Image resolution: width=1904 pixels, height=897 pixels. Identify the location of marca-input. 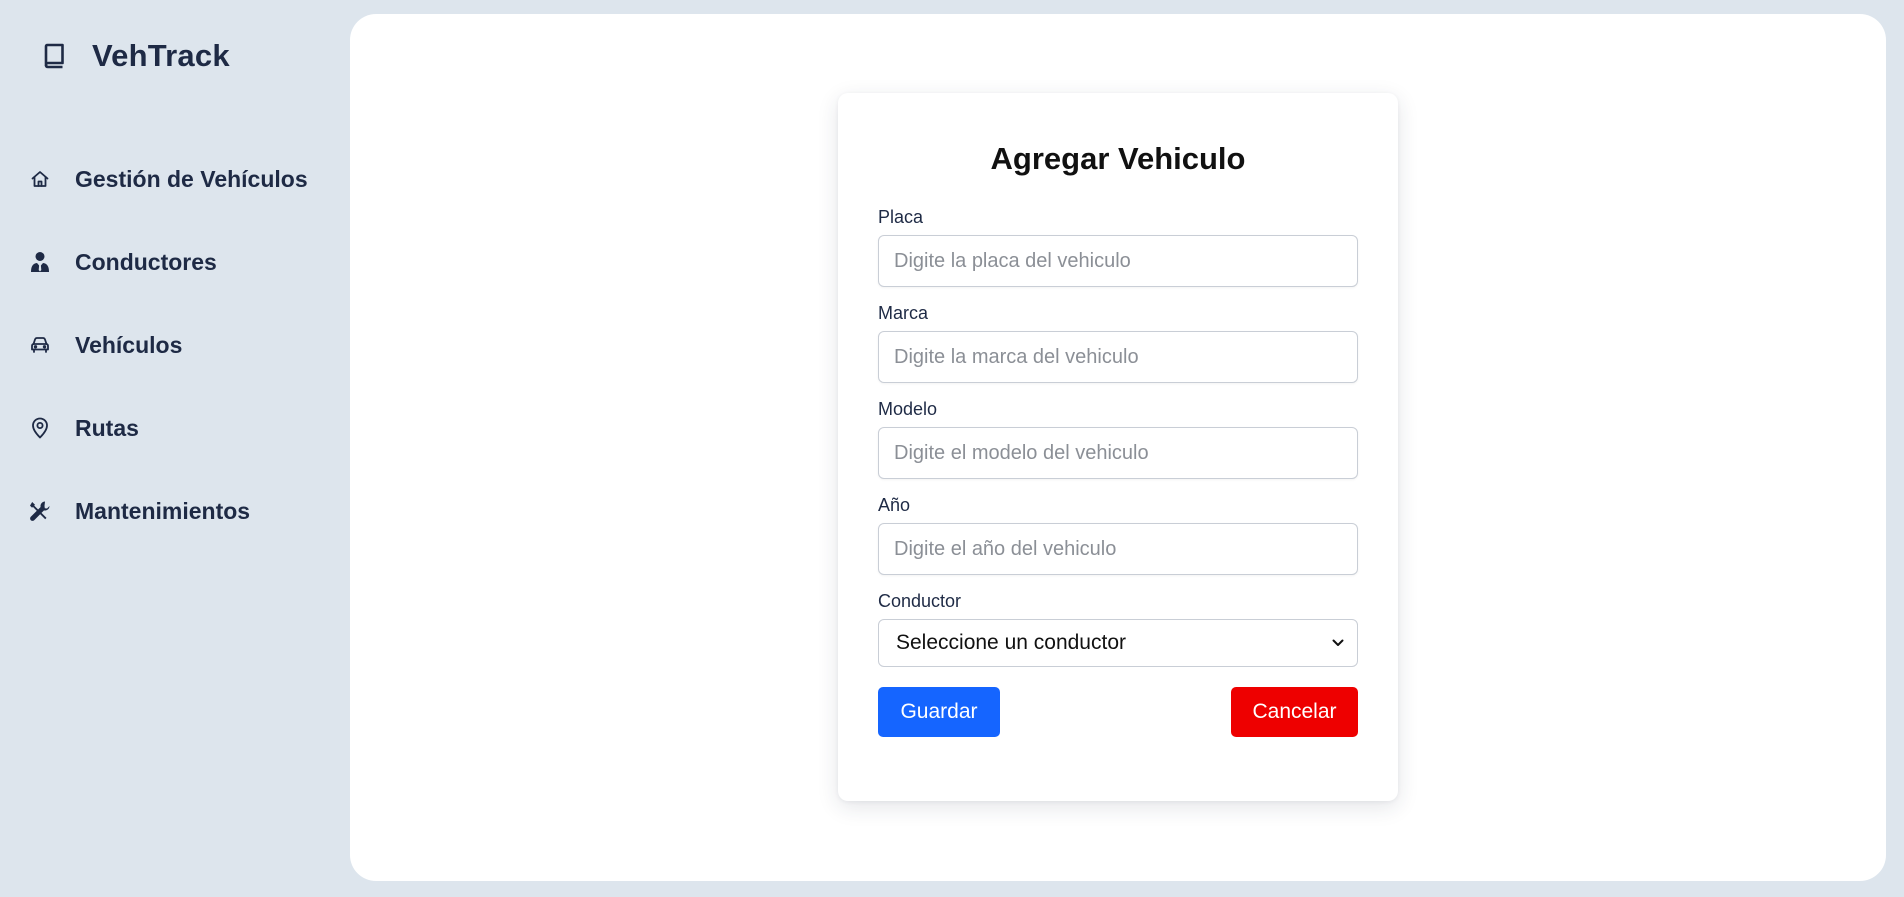
(1118, 357).